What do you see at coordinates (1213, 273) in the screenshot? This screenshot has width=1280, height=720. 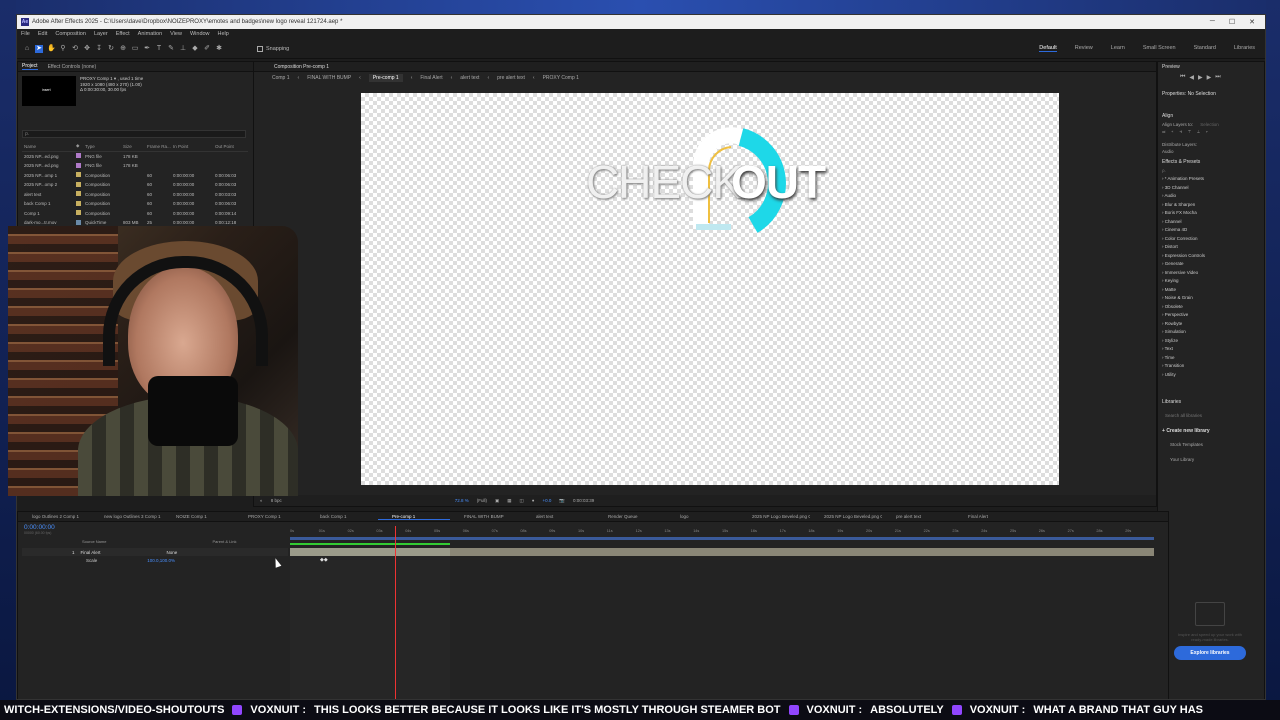 I see `effects-category: › Immersive Video` at bounding box center [1213, 273].